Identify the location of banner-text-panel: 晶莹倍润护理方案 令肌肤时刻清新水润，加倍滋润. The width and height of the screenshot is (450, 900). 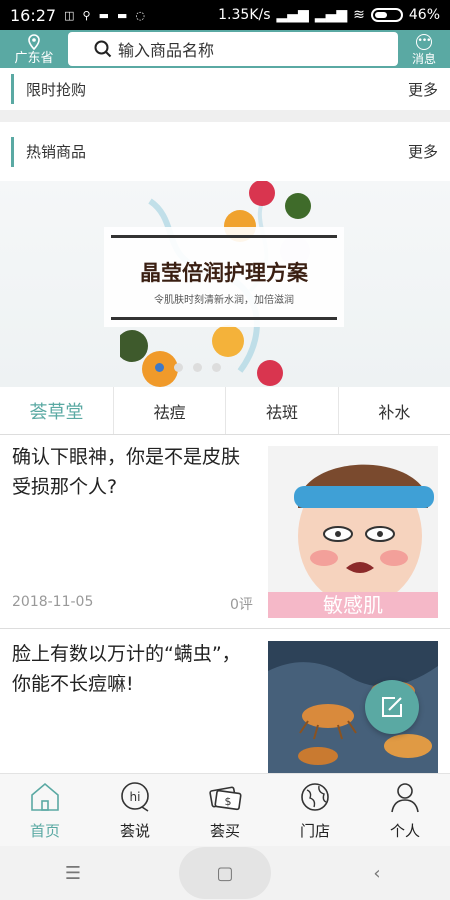
(224, 277).